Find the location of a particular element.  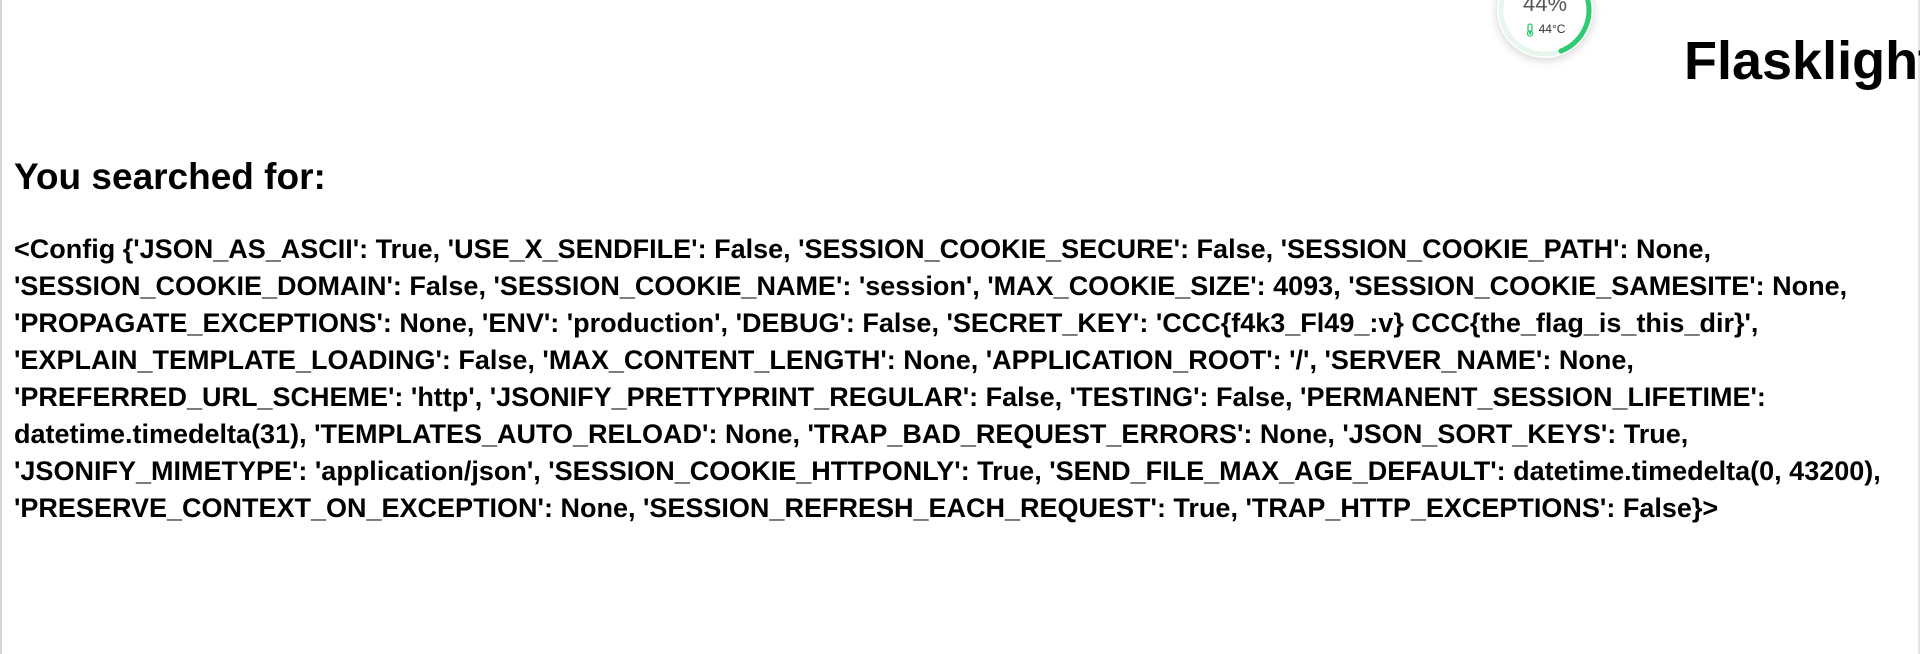

site-title: Flasklight is located at coordinates (1802, 61).